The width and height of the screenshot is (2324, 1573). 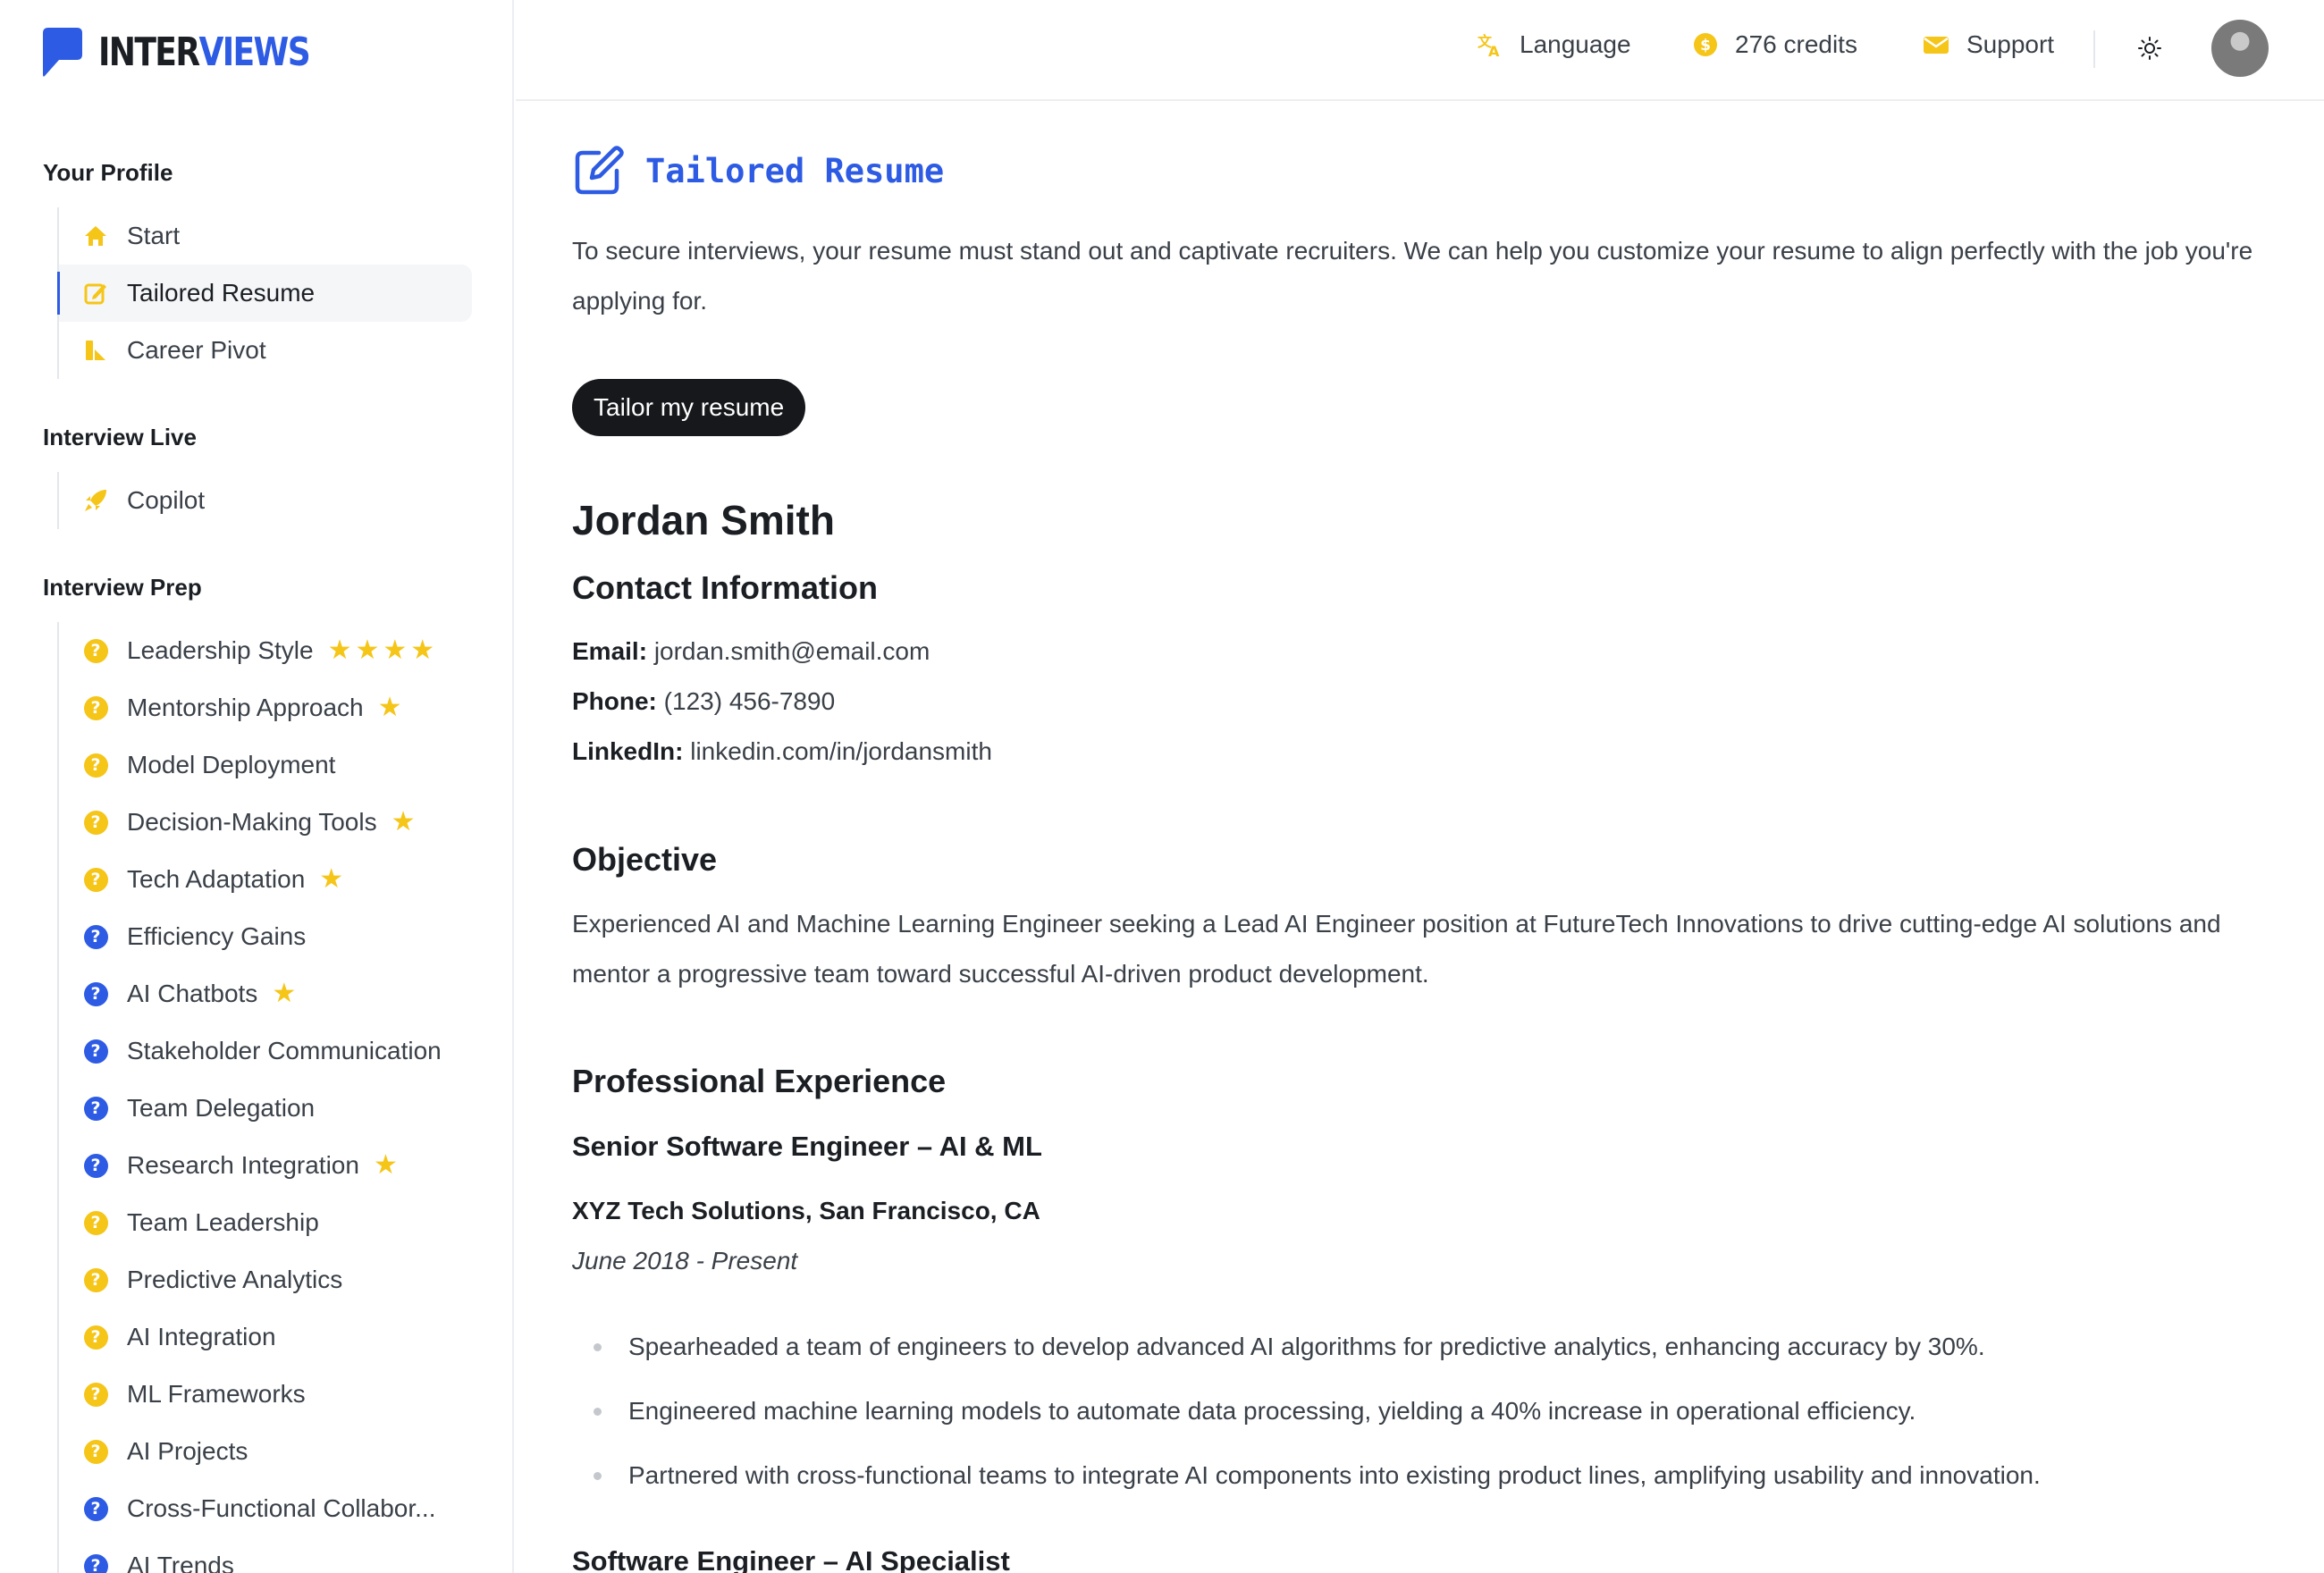 I want to click on sidebar-item-stakeholder-communication: ? Stakeholder Communication, so click(x=265, y=1051).